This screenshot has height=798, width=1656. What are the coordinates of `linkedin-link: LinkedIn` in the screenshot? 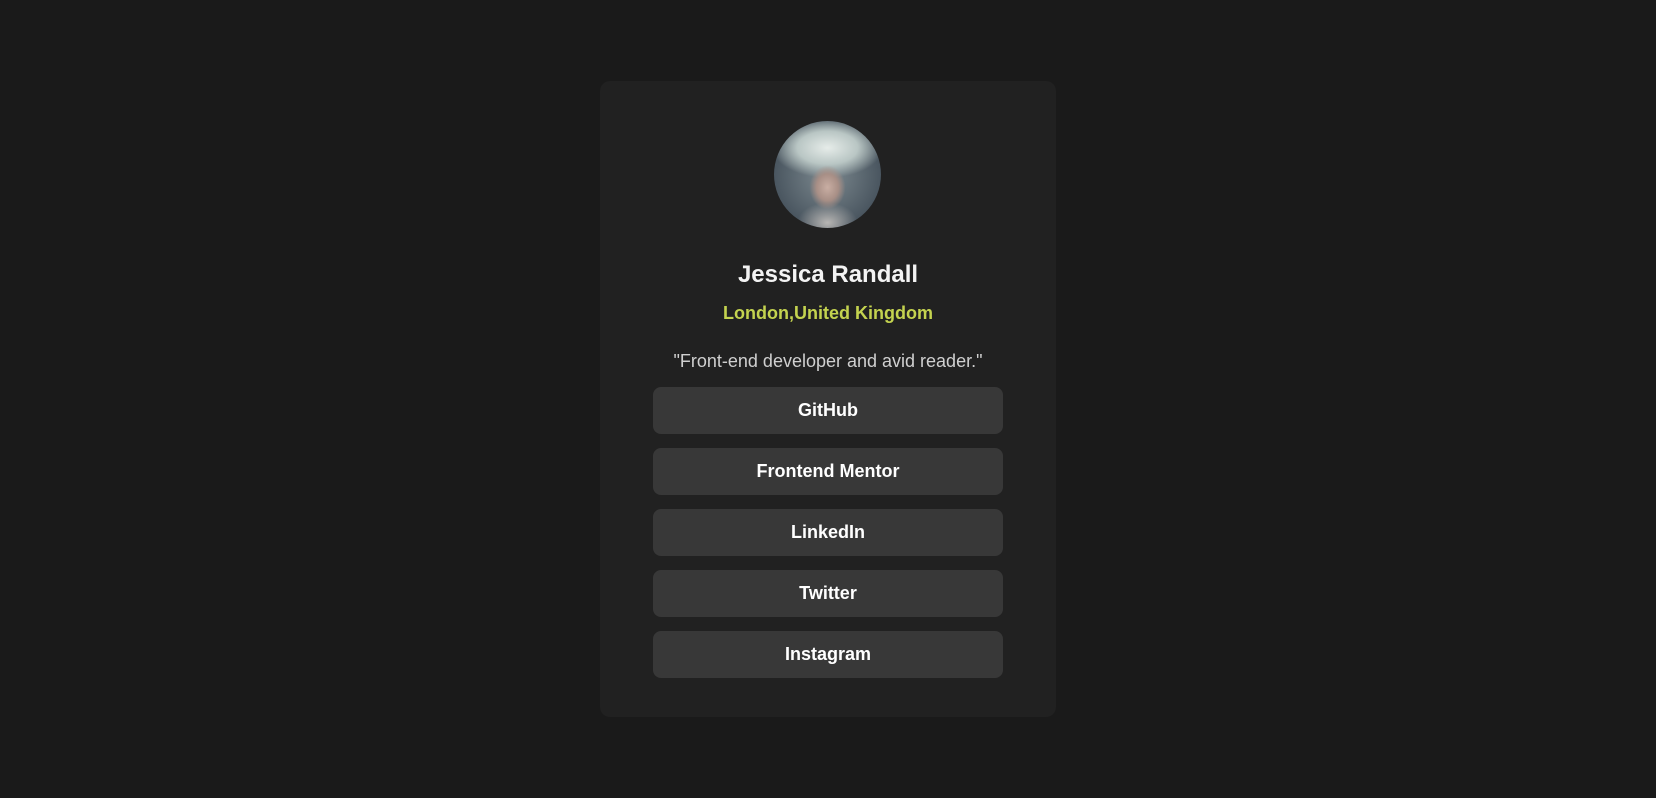 It's located at (828, 532).